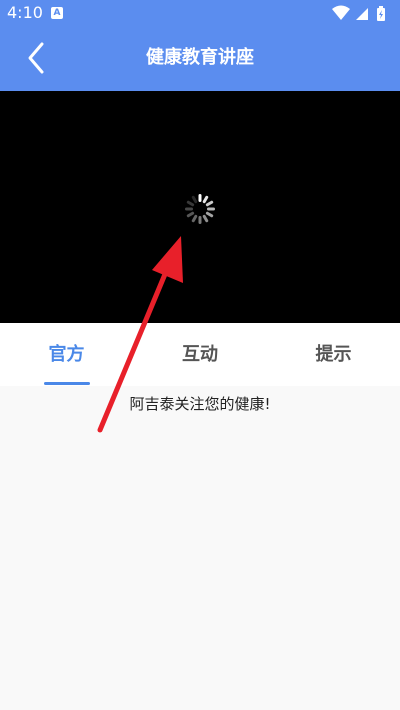 This screenshot has width=400, height=710. I want to click on battery-charging-icon, so click(381, 13).